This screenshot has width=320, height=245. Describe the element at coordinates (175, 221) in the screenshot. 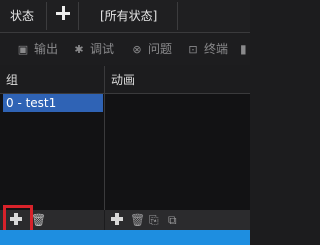

I see `paste-animation-icon: ⧉` at that location.